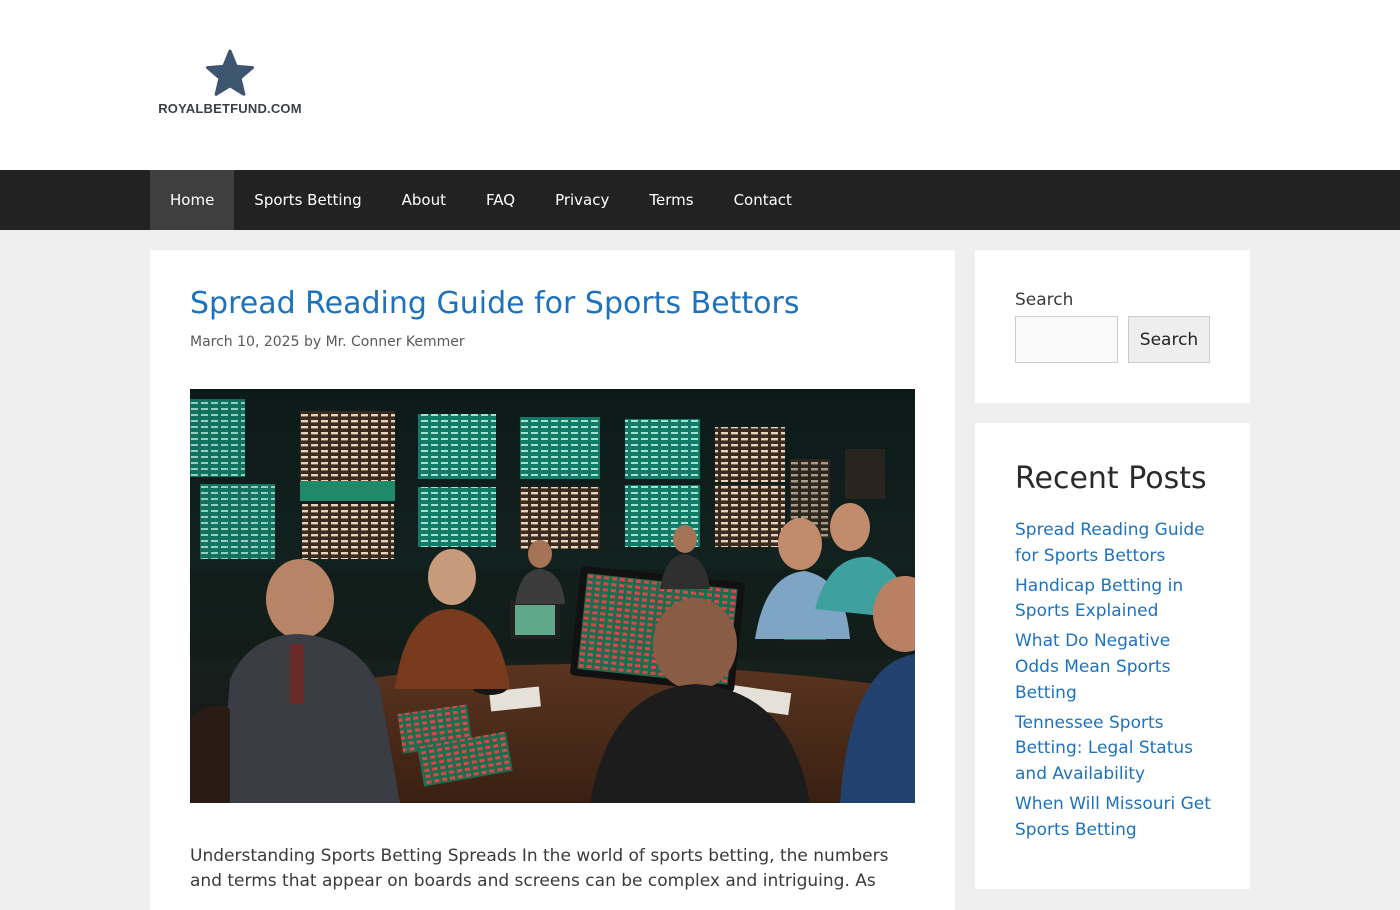 The height and width of the screenshot is (910, 1400). What do you see at coordinates (230, 72) in the screenshot?
I see `star-icon` at bounding box center [230, 72].